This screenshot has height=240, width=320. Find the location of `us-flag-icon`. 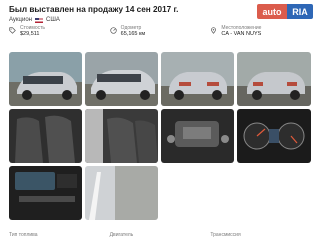

us-flag-icon is located at coordinates (39, 20).